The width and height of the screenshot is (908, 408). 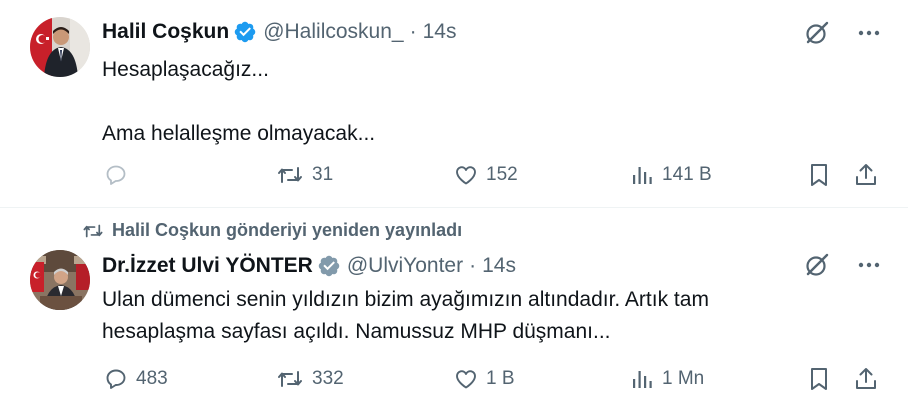 I want to click on repost-notice-text: Halil Coşkun gönderiyi yeniden yayınladı, so click(x=287, y=230).